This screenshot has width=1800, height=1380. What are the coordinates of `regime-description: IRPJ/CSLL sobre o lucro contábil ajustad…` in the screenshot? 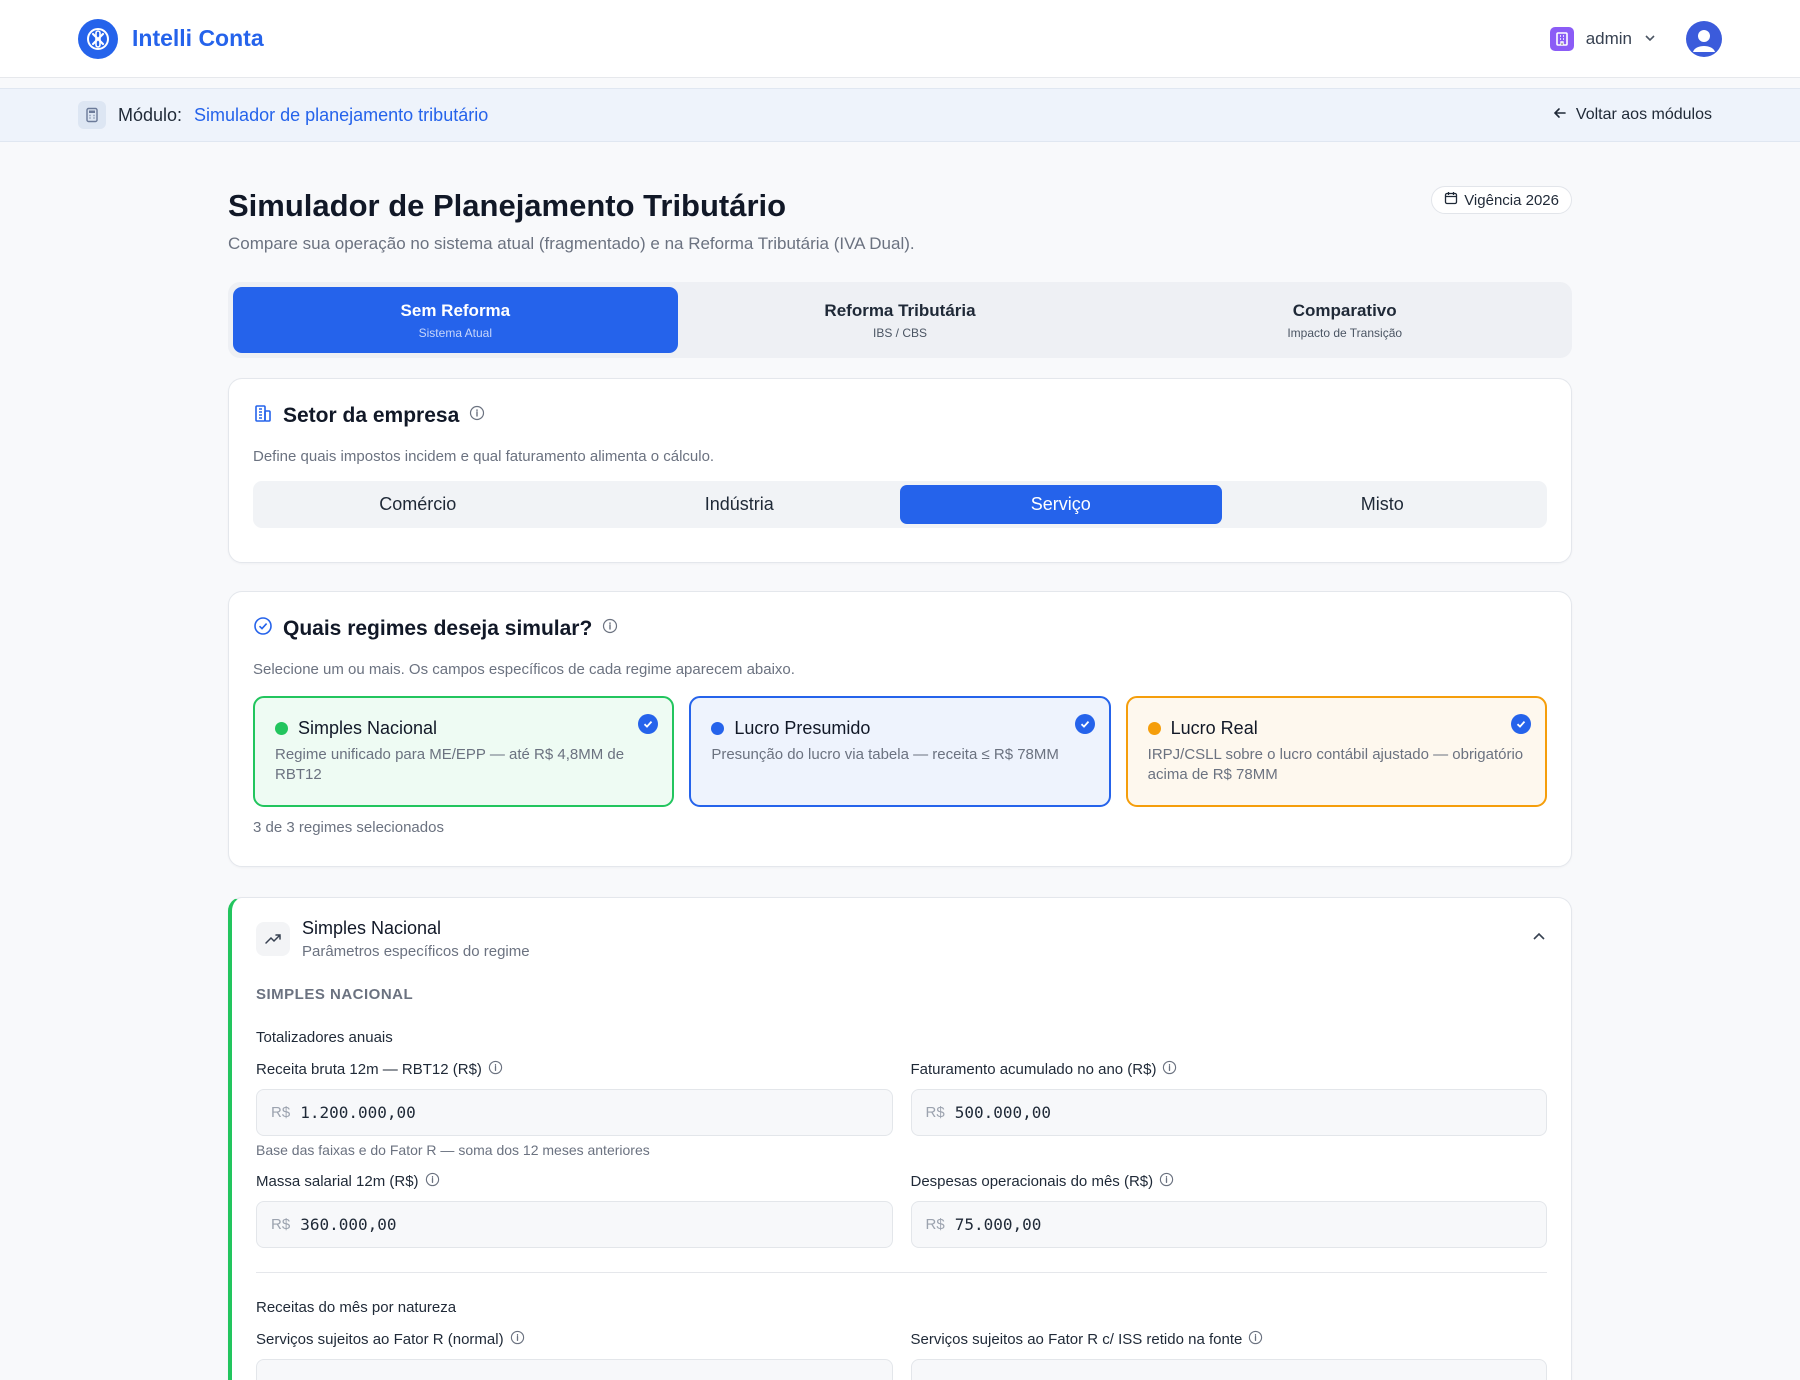 It's located at (1335, 765).